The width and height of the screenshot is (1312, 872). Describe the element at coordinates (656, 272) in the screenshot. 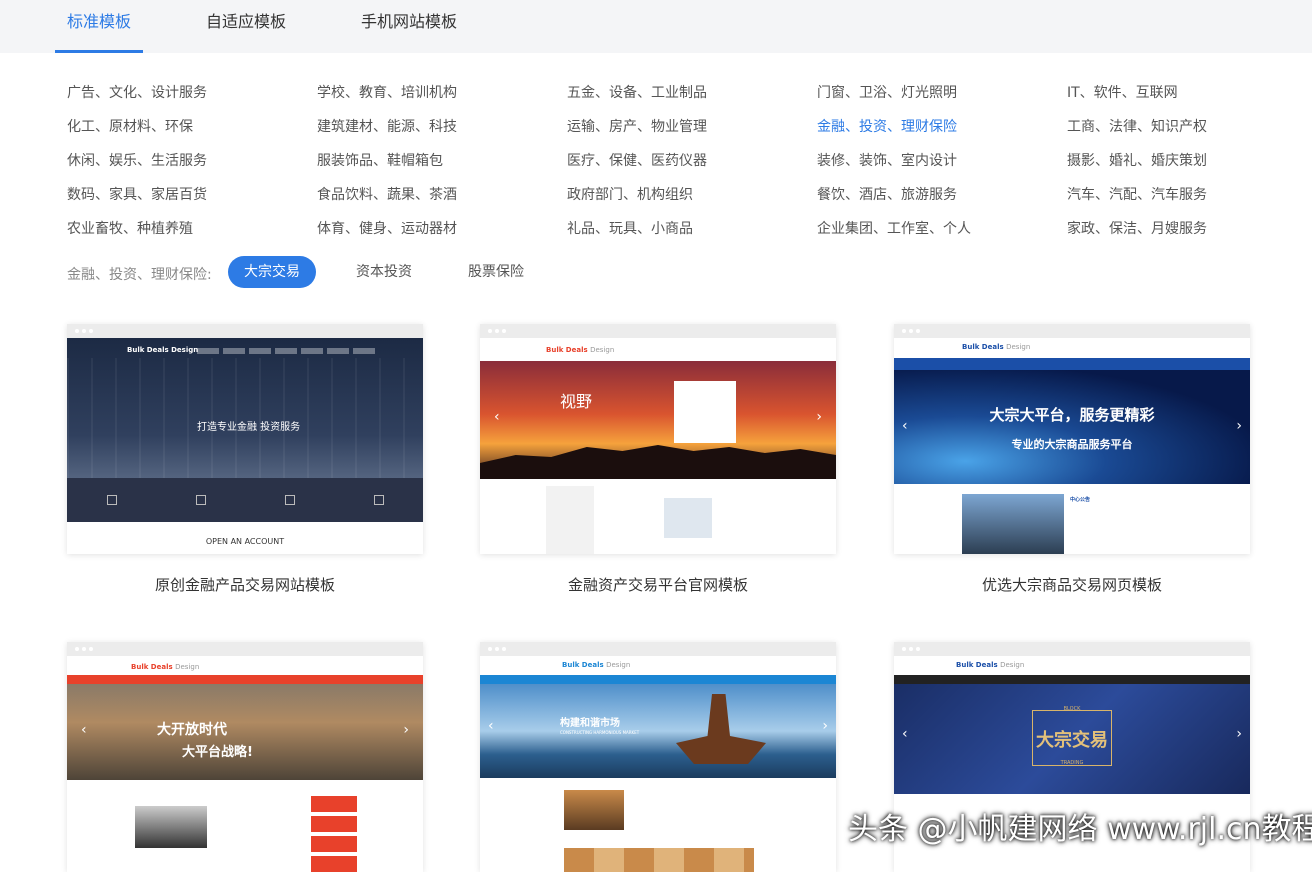

I see `subcategory-filter: 金融、投资、理财保险: 大宗交易 资本投资 股票保险` at that location.